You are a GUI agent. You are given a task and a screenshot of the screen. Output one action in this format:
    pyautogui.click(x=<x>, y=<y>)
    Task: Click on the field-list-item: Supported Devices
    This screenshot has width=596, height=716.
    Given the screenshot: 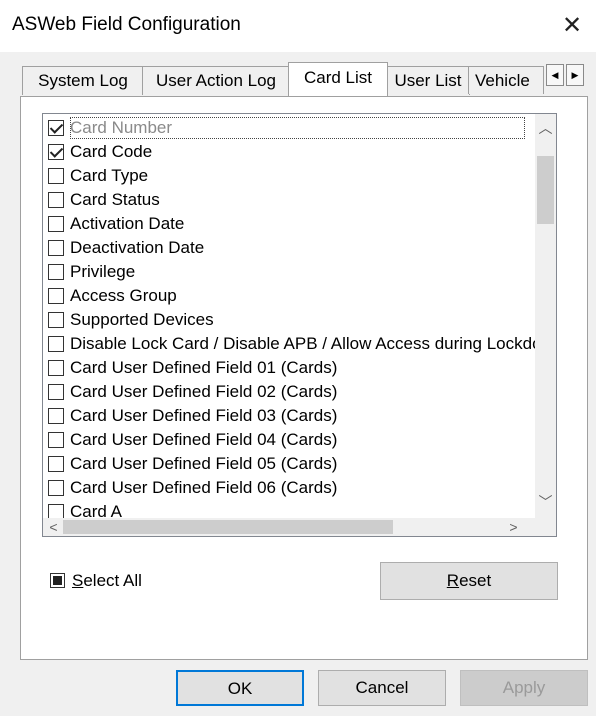 What is the action you would take?
    pyautogui.click(x=289, y=320)
    